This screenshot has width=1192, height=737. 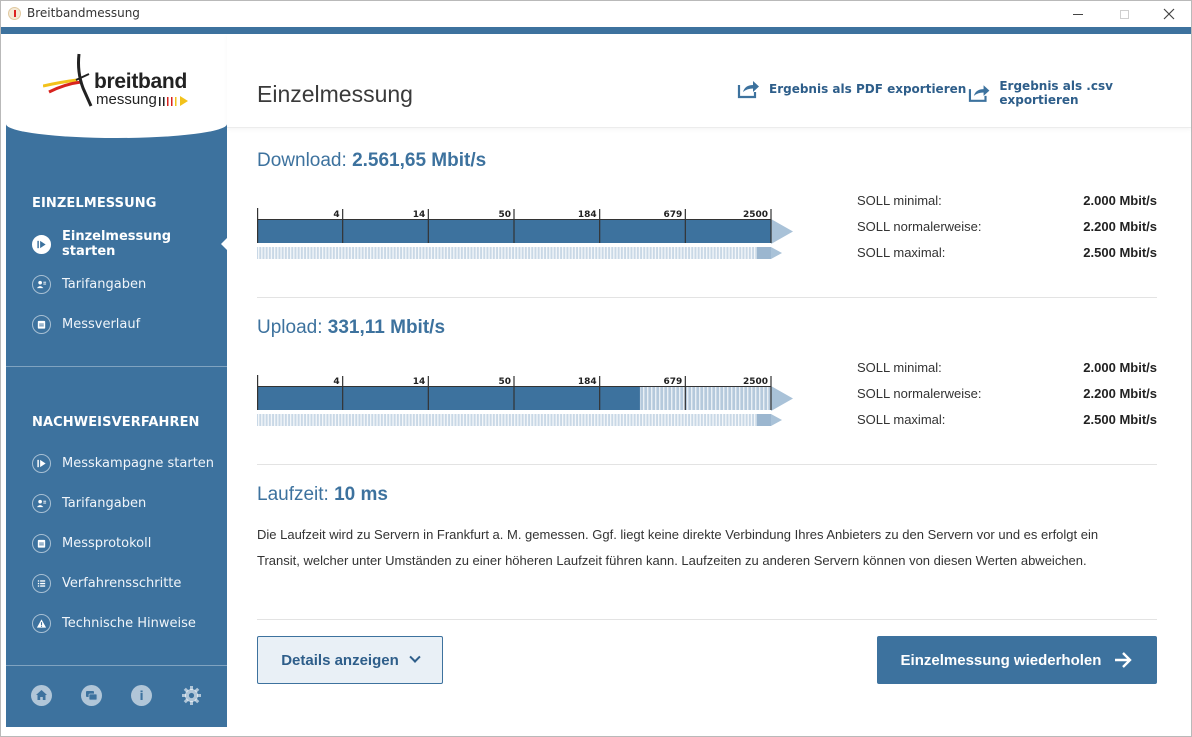 I want to click on minimize-button, so click(x=1078, y=14).